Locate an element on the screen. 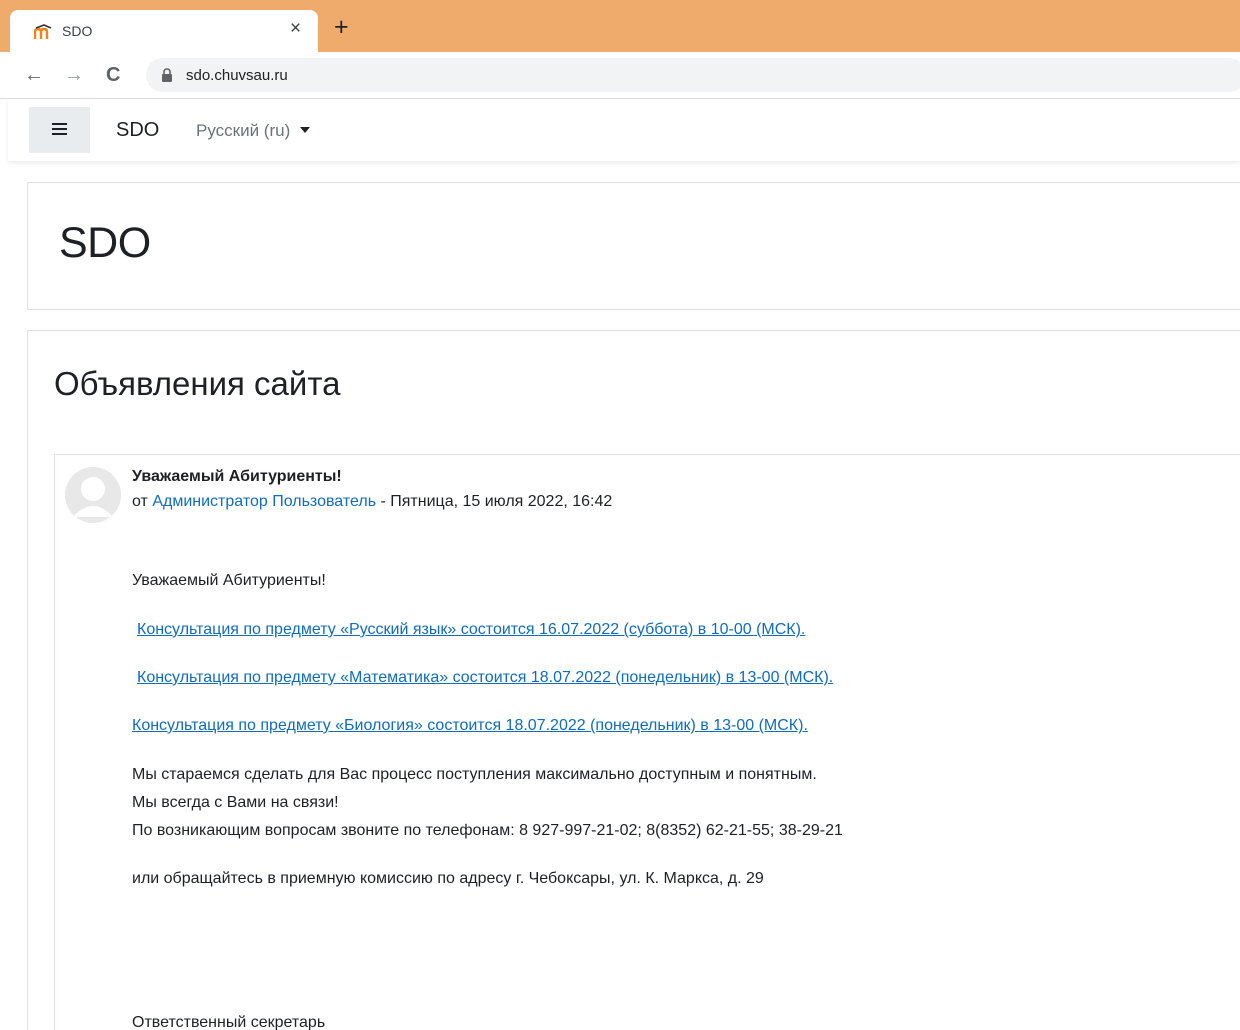  language-menu: Русский ‎(ru)‎ is located at coordinates (253, 131).